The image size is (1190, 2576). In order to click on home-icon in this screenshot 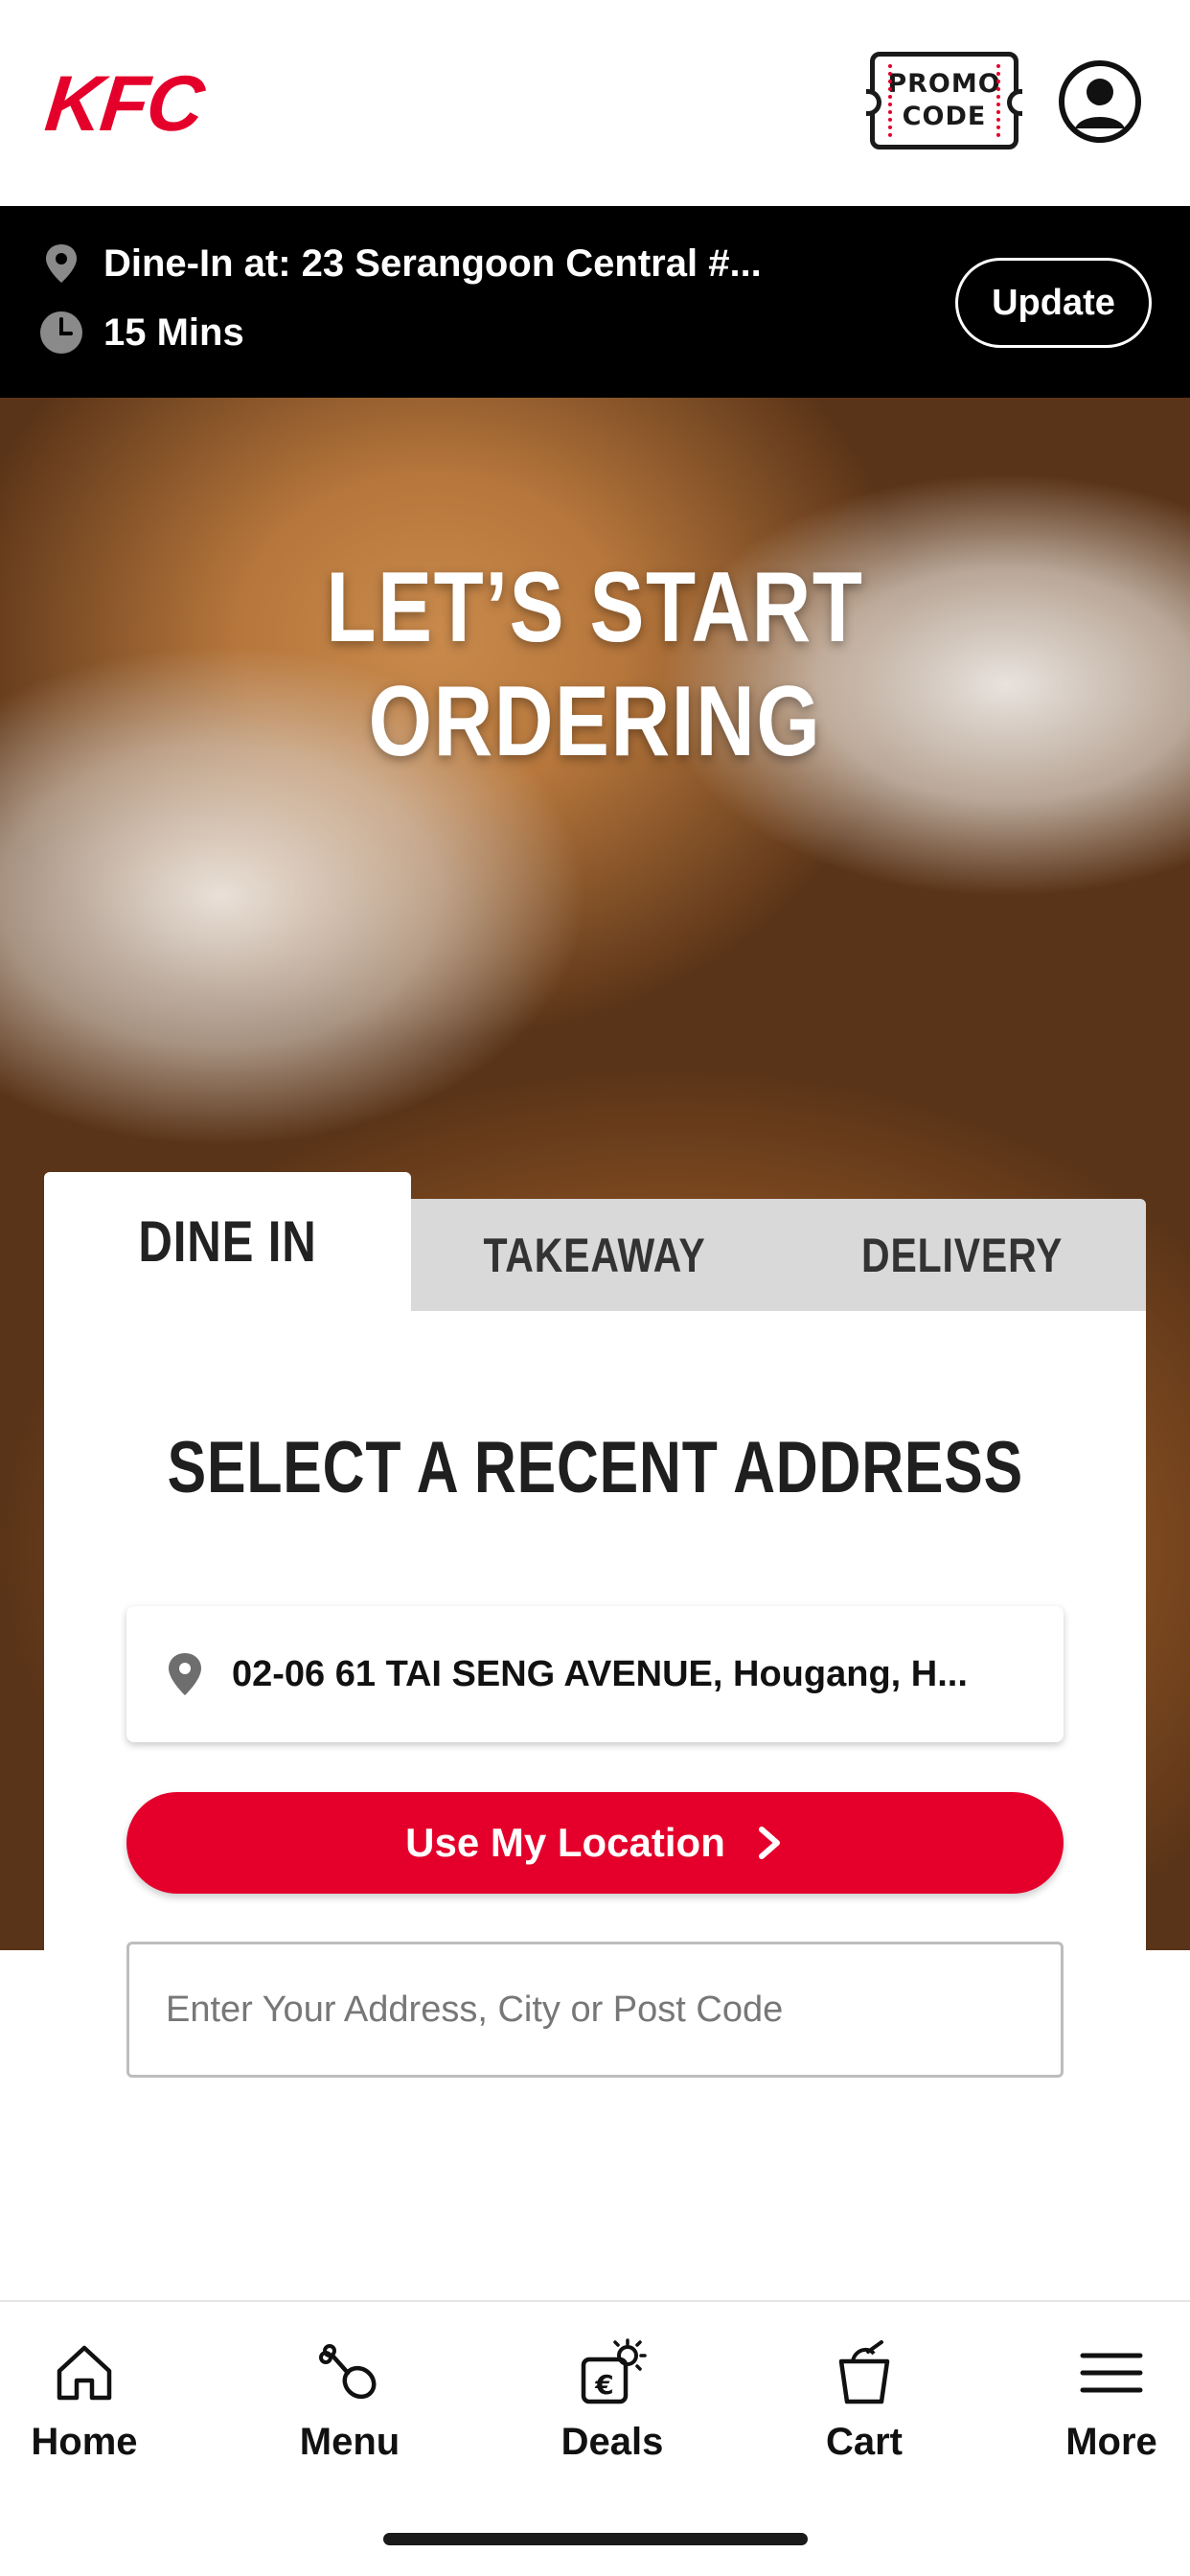, I will do `click(85, 2373)`.